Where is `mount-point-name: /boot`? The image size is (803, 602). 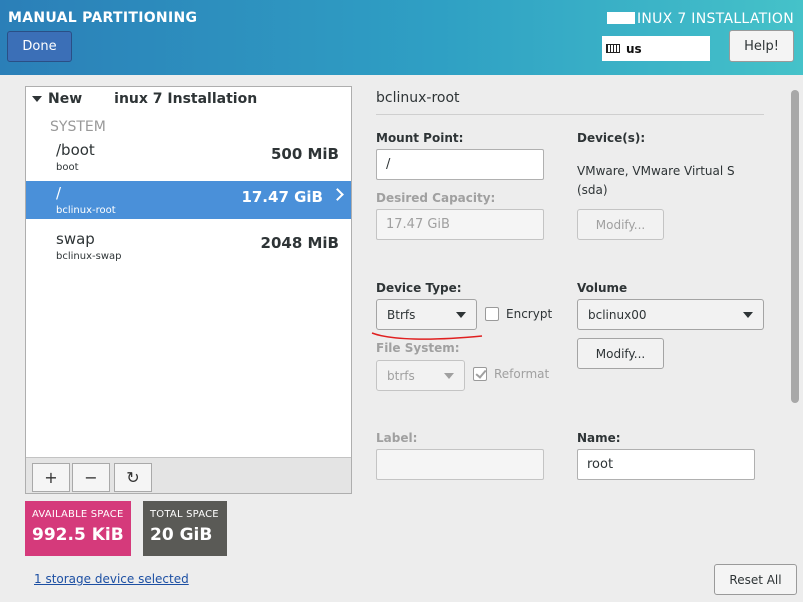
mount-point-name: /boot is located at coordinates (75, 150).